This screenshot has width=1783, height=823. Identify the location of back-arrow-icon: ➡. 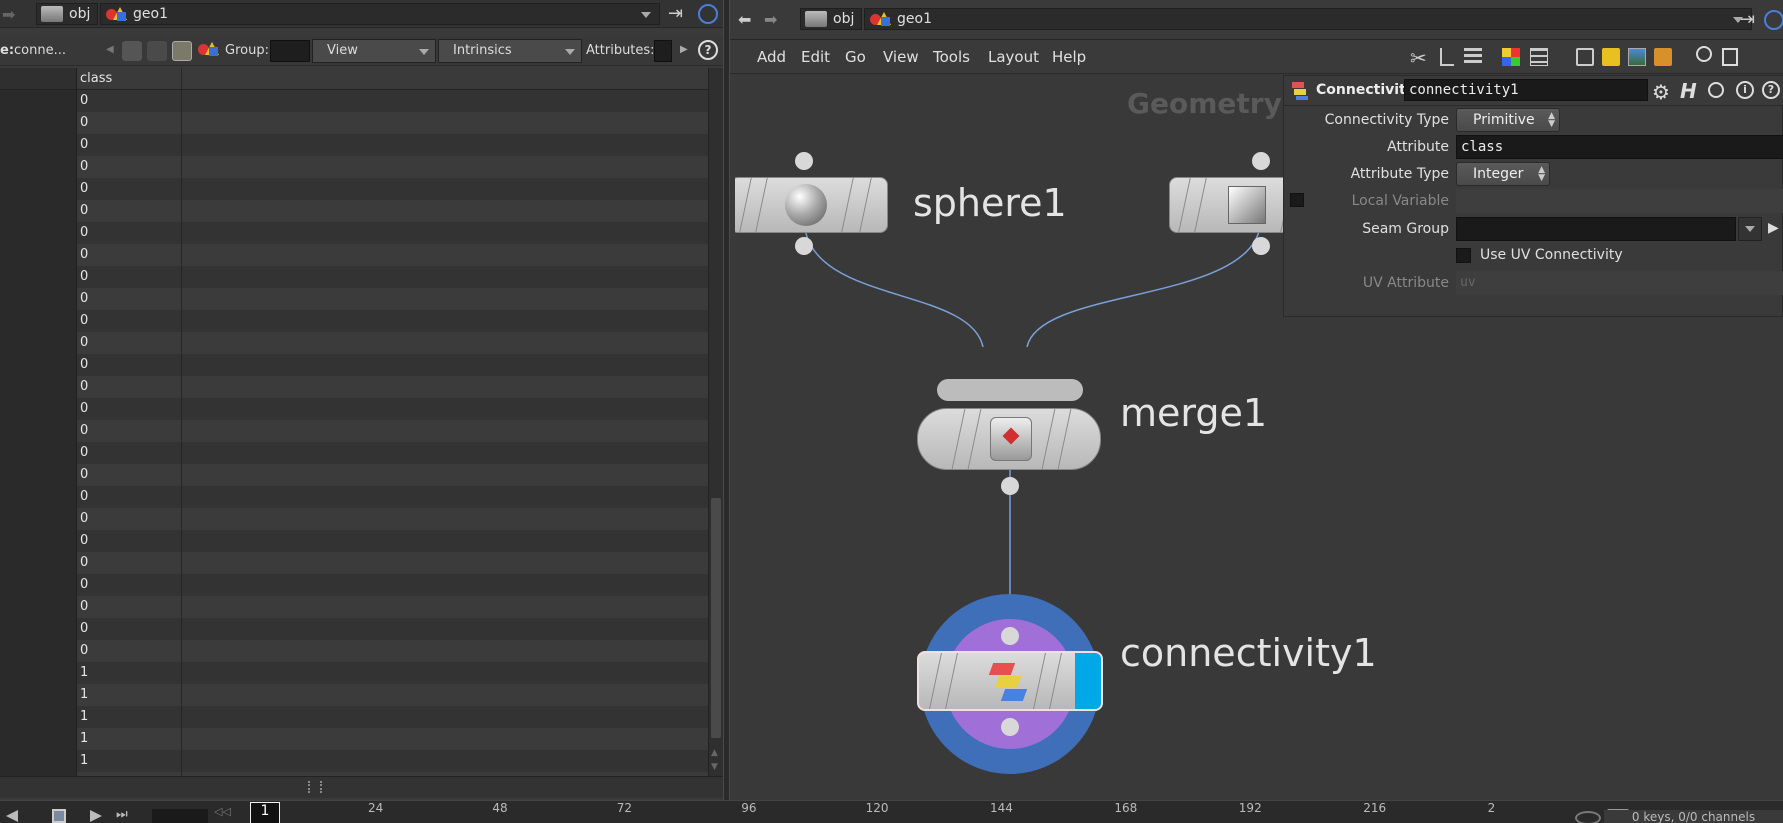
(8, 14).